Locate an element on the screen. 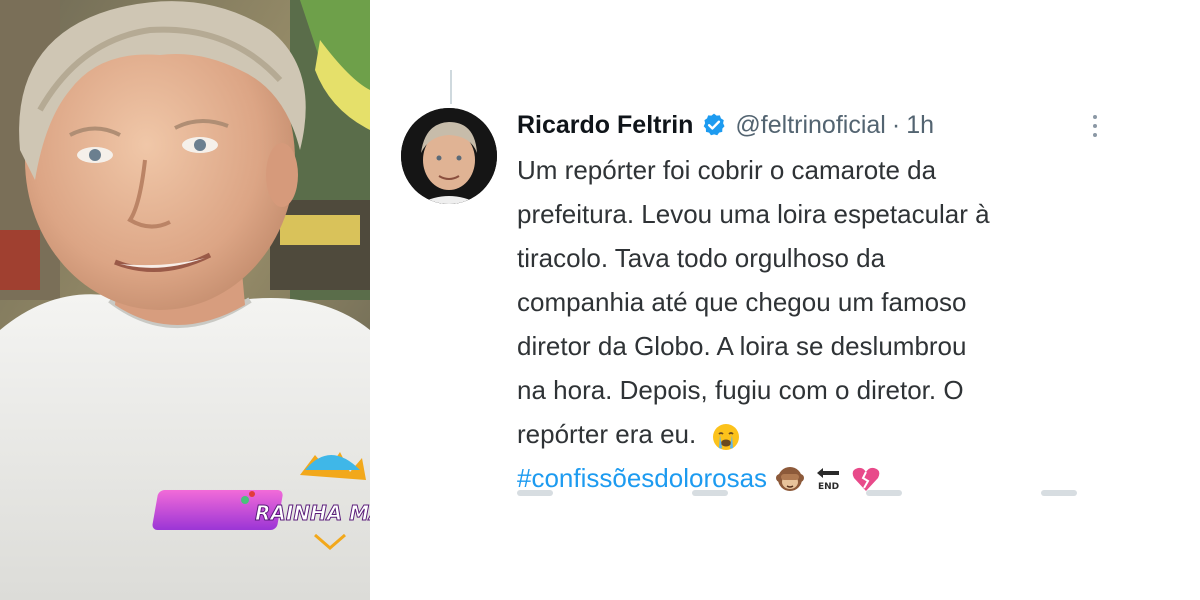 This screenshot has height=600, width=1200. author-avatar is located at coordinates (449, 156).